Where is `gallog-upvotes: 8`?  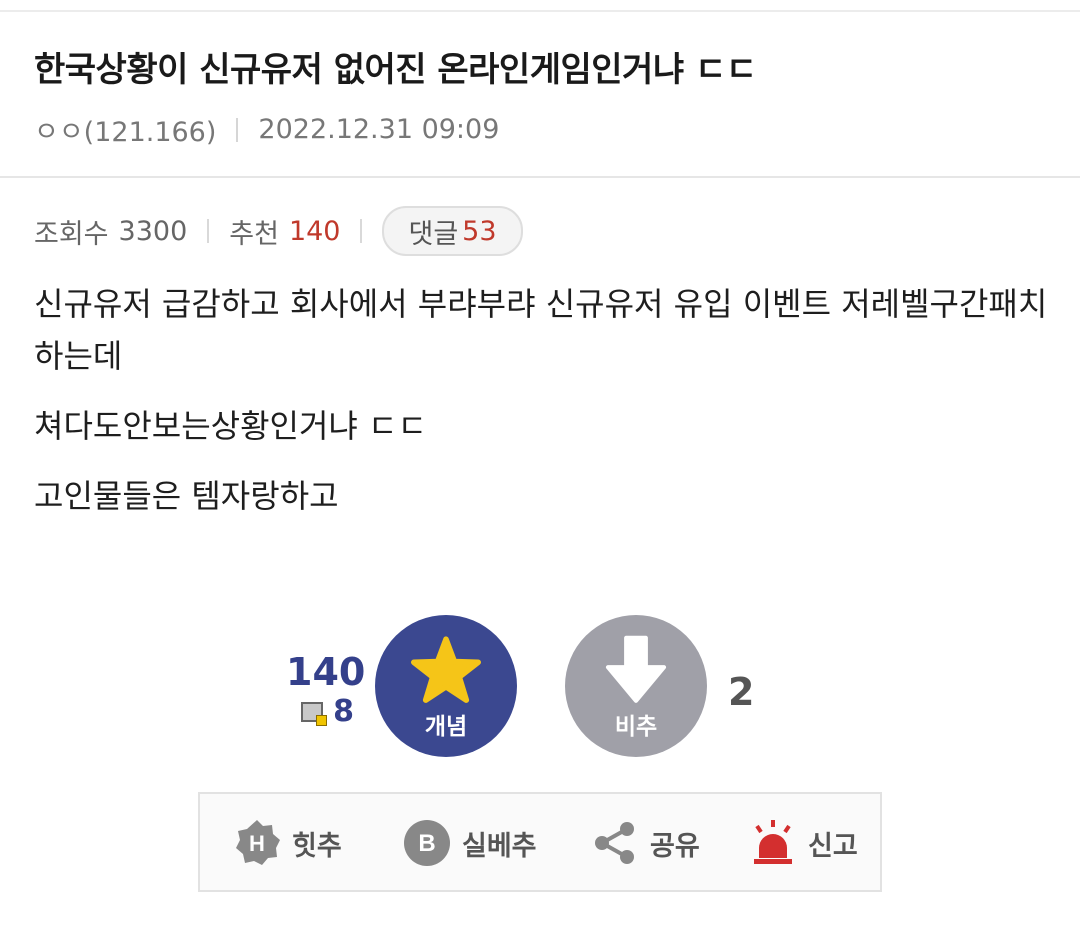 gallog-upvotes: 8 is located at coordinates (320, 712).